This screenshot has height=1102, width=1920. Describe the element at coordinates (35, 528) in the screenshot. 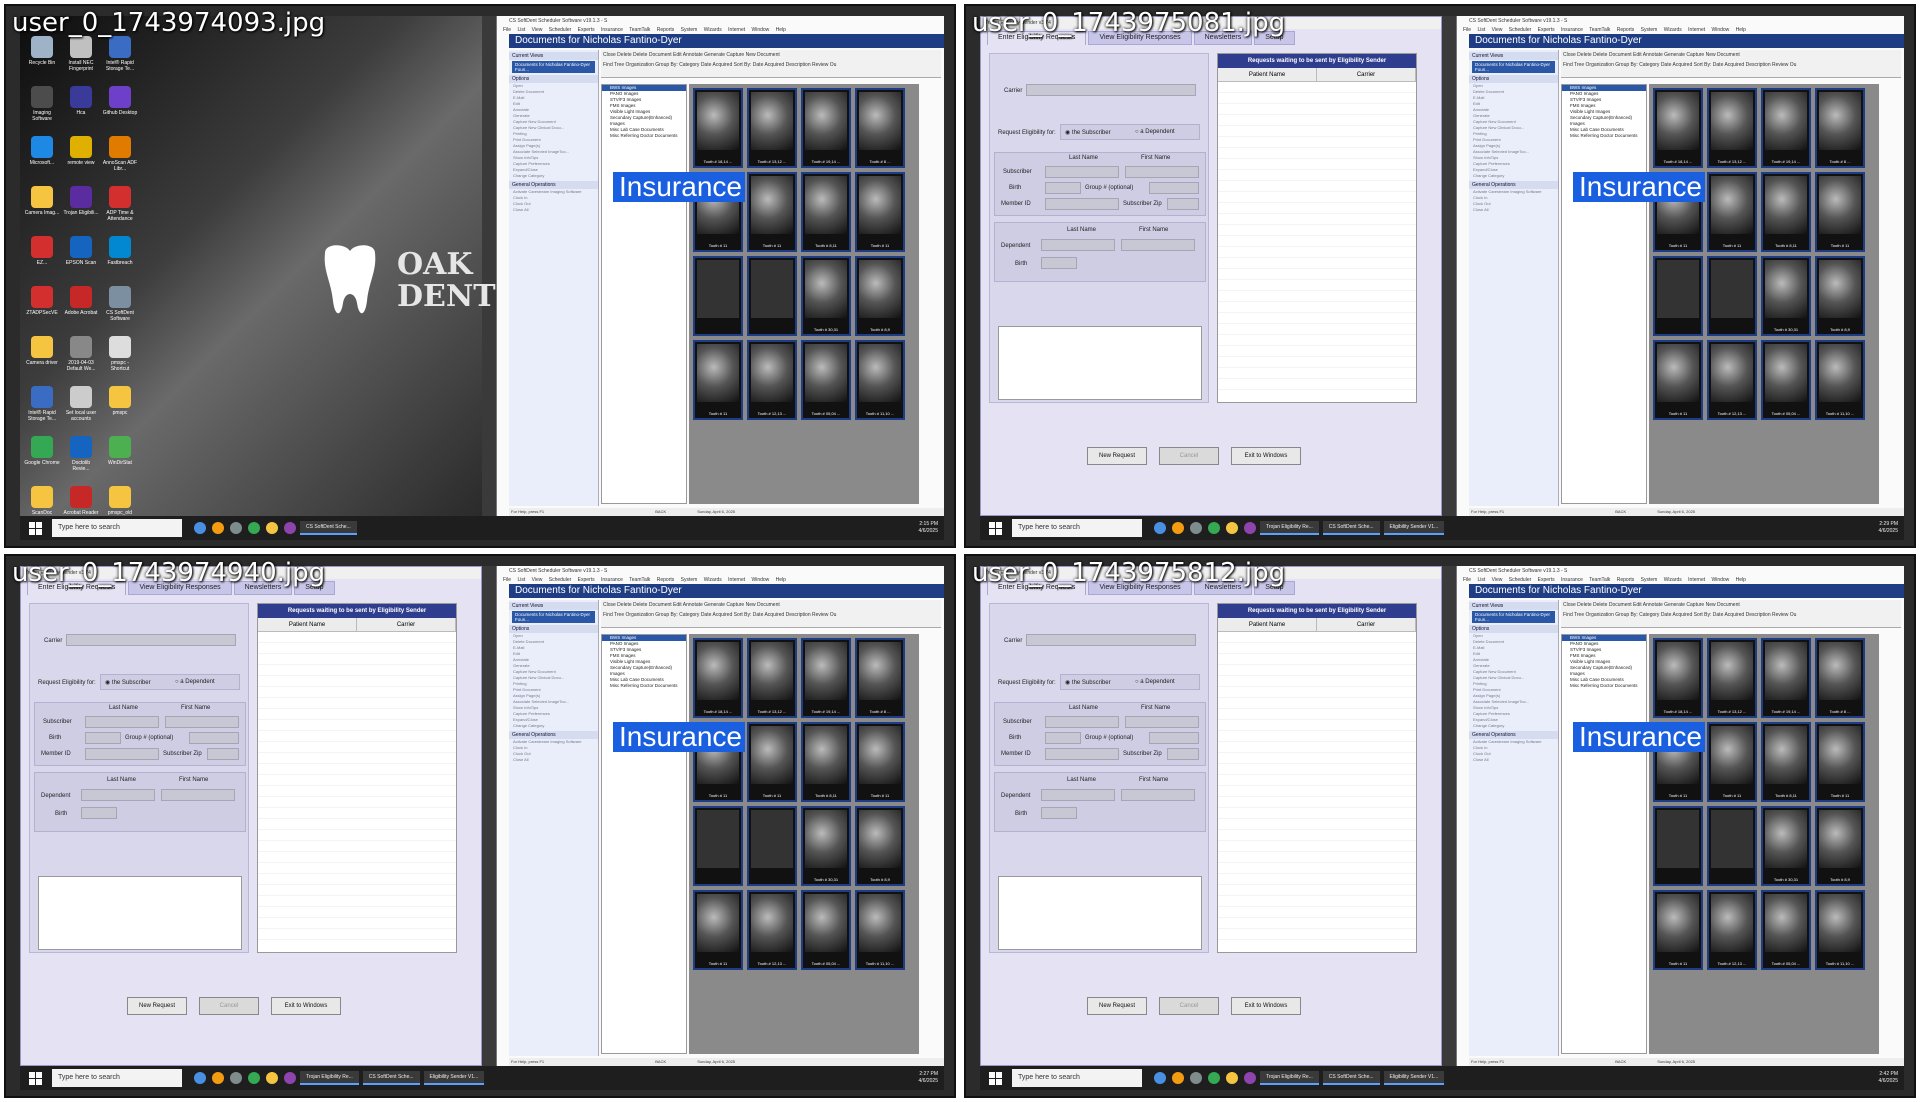

I see `start-button` at that location.